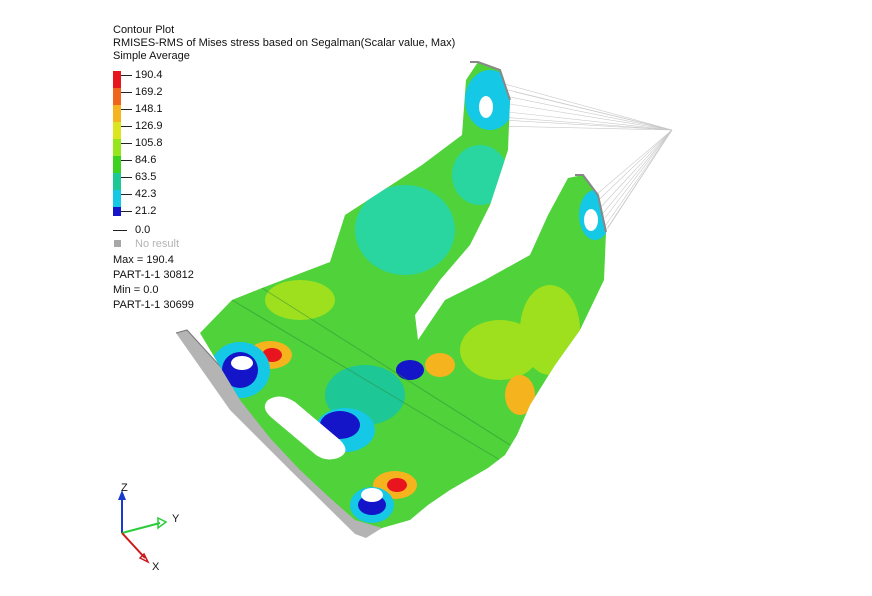 The width and height of the screenshot is (872, 596). Describe the element at coordinates (143, 527) in the screenshot. I see `axis-triad` at that location.